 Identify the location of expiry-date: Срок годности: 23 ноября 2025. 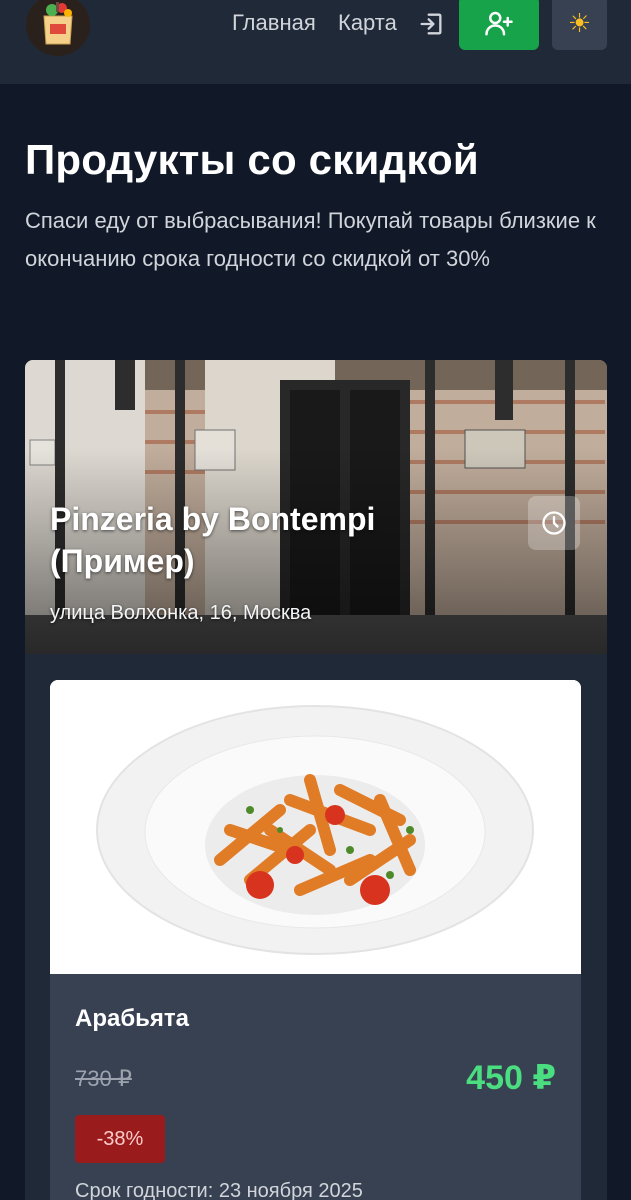
(219, 1190).